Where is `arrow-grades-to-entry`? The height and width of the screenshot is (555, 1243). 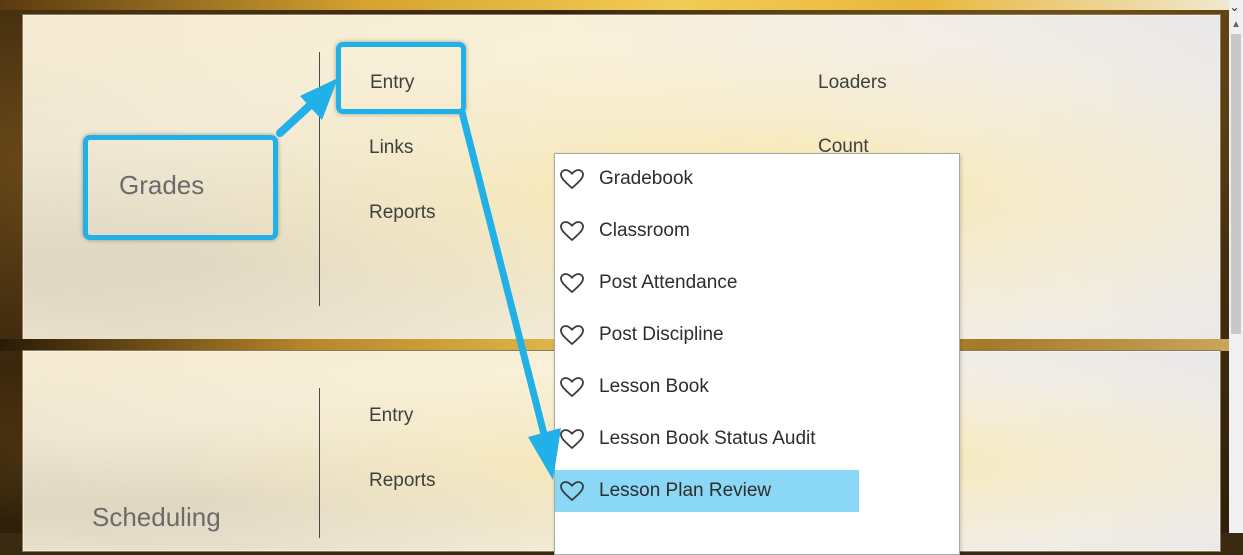 arrow-grades-to-entry is located at coordinates (307, 107).